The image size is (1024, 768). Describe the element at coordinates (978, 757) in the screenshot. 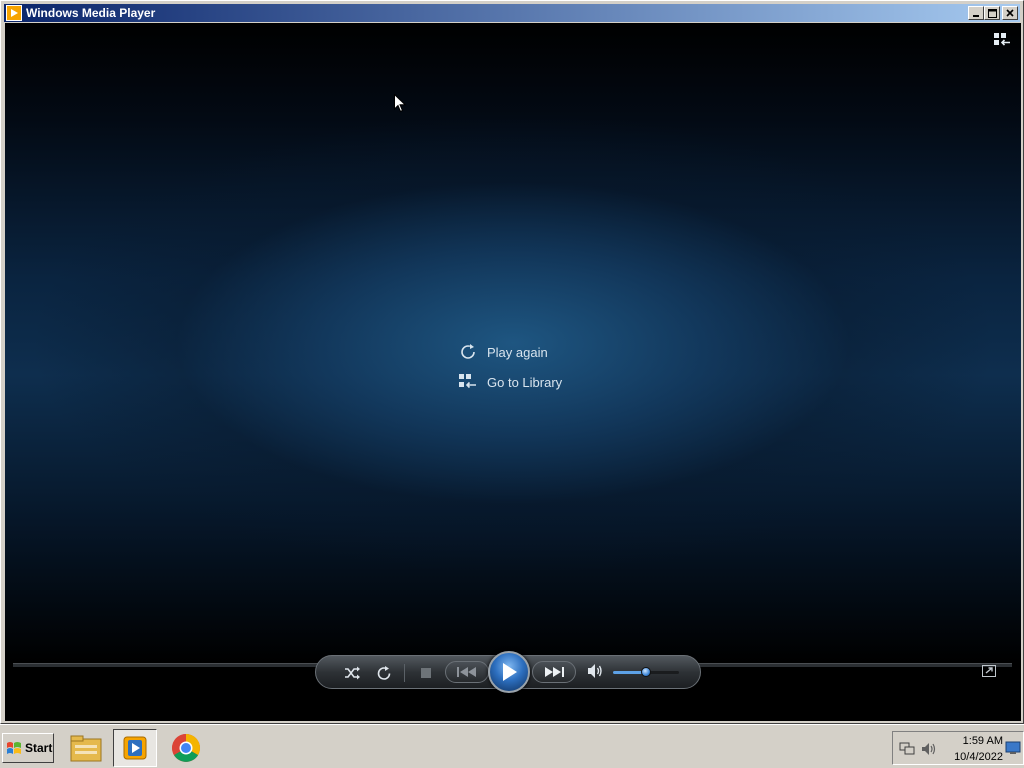

I see `clock-date: 10/4/2022` at that location.